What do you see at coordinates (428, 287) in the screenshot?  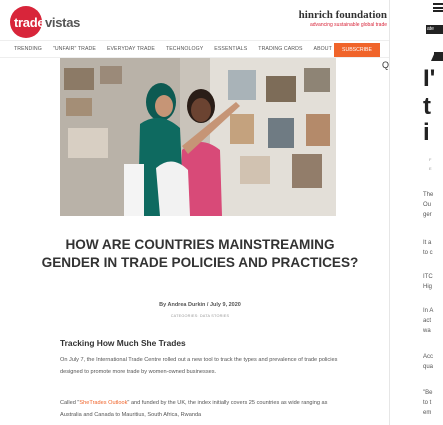 I see `partial-body-line: Hig` at bounding box center [428, 287].